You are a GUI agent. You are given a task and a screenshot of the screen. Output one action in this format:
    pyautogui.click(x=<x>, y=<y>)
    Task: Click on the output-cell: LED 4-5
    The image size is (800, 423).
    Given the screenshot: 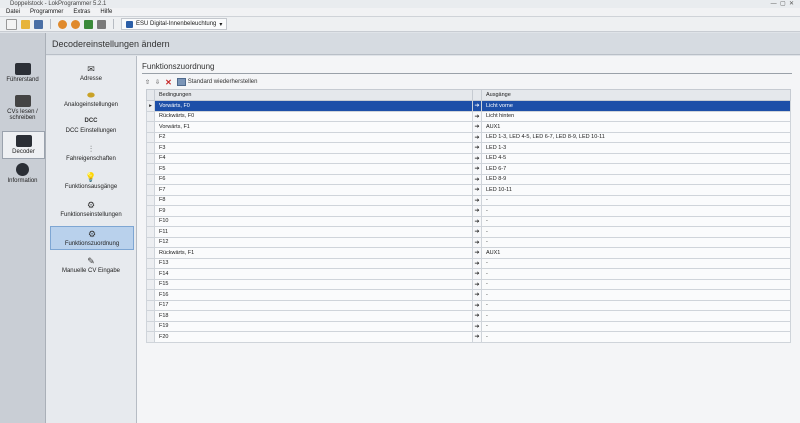 What is the action you would take?
    pyautogui.click(x=636, y=158)
    